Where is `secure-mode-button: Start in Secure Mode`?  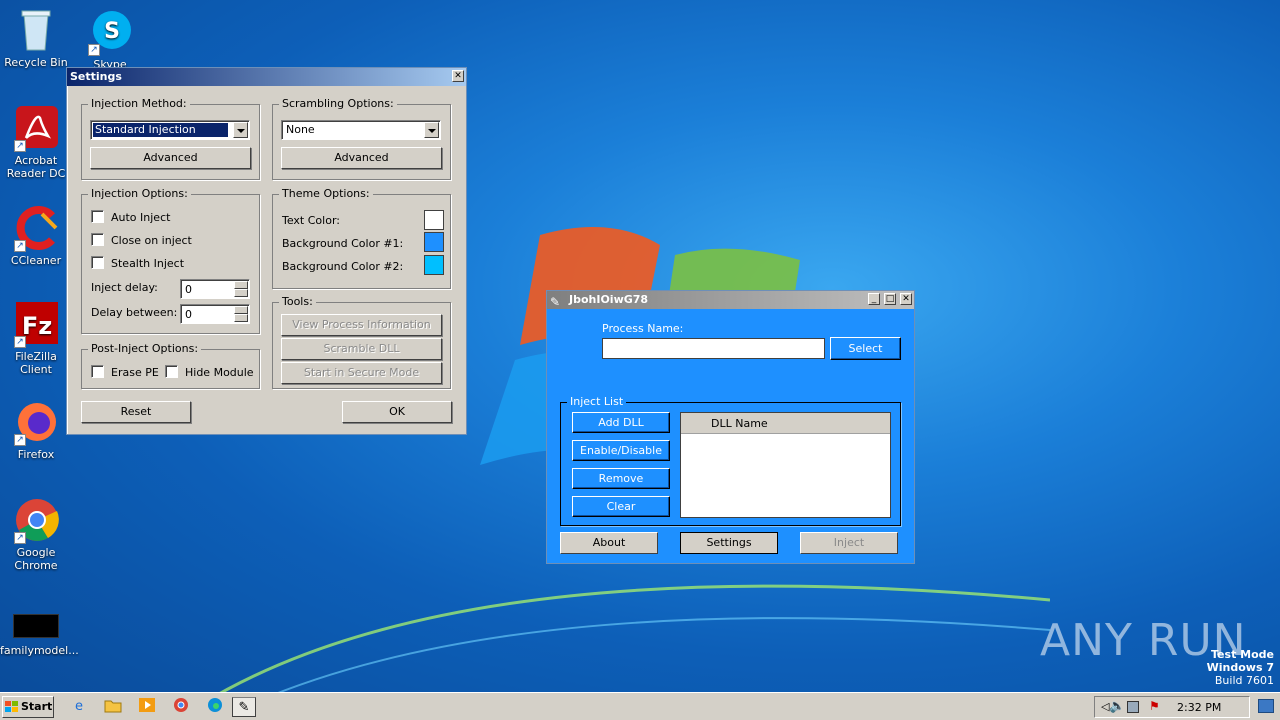 secure-mode-button: Start in Secure Mode is located at coordinates (361, 373).